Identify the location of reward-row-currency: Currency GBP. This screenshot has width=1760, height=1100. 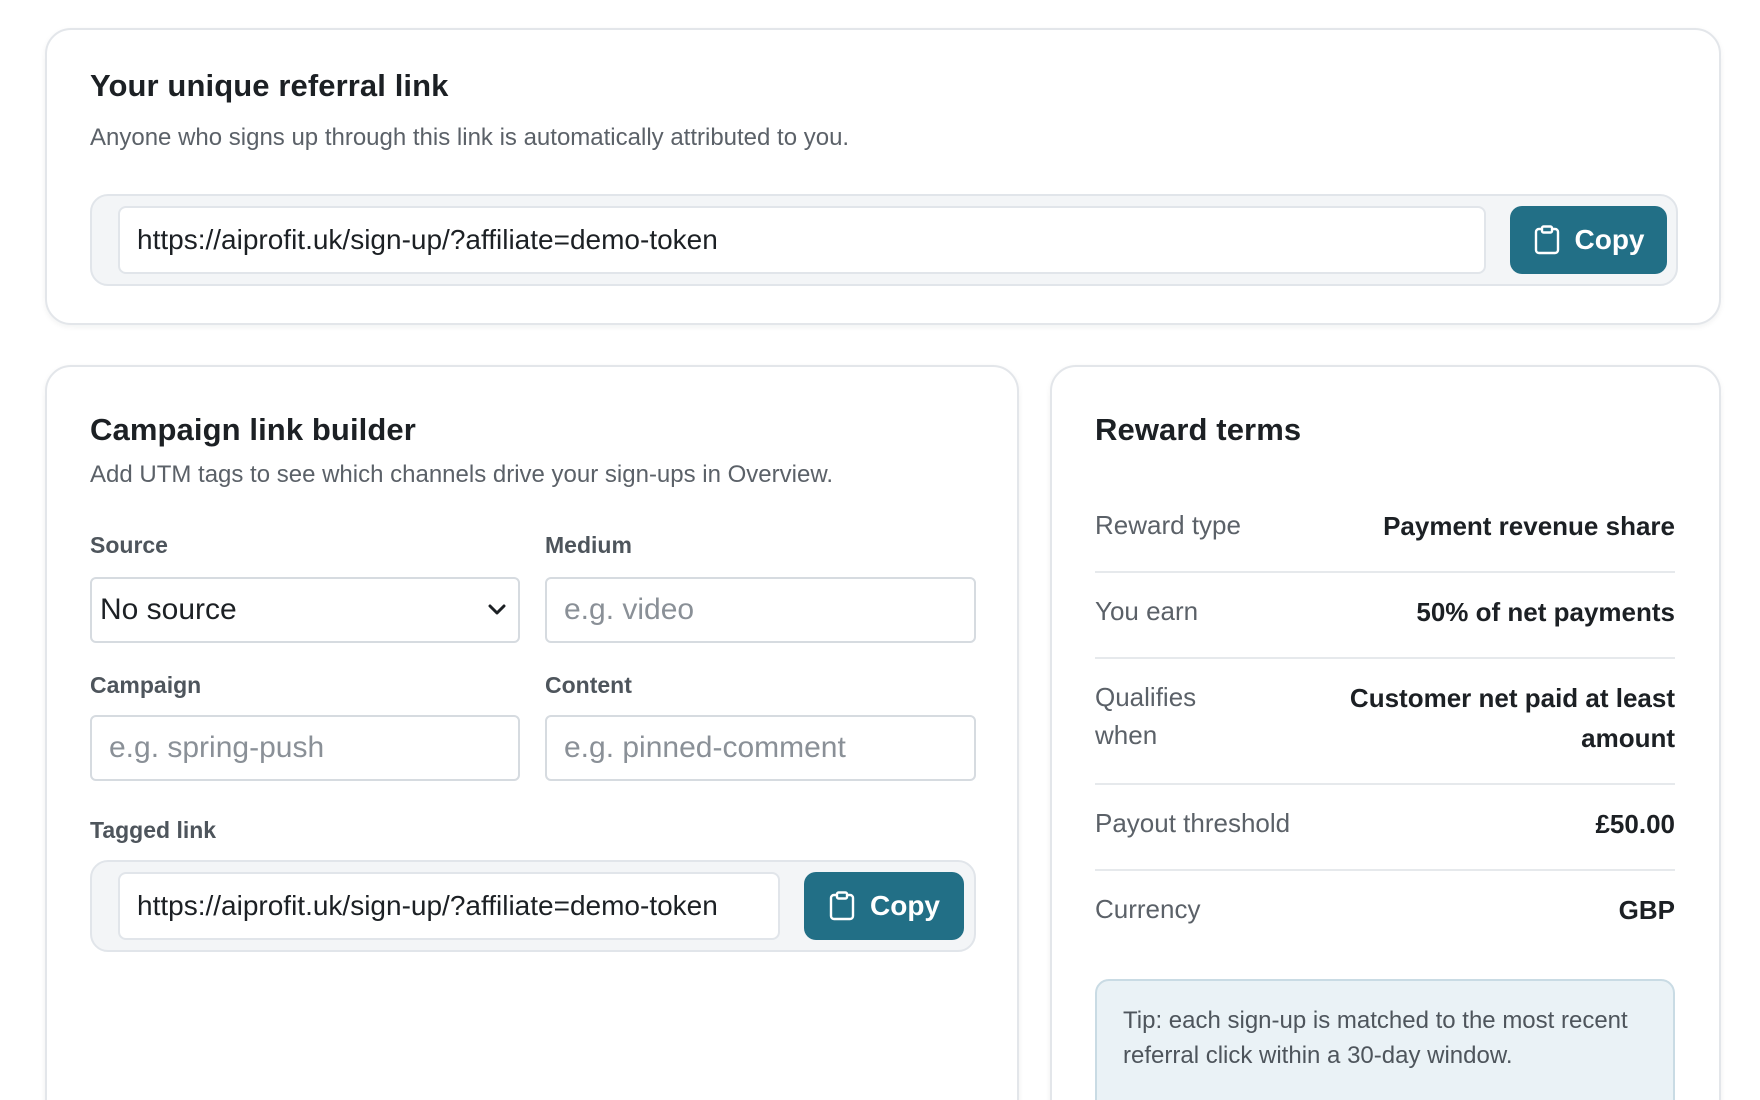
(1385, 914).